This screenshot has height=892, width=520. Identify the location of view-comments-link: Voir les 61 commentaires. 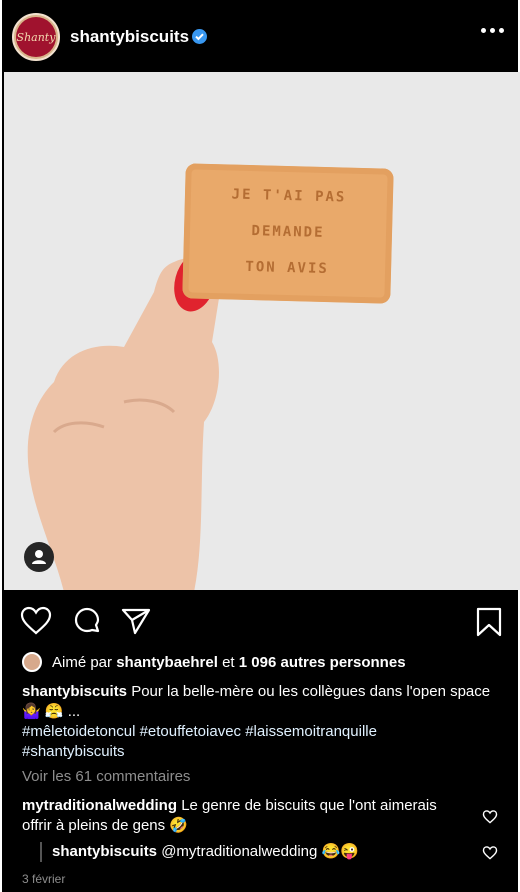
(106, 776).